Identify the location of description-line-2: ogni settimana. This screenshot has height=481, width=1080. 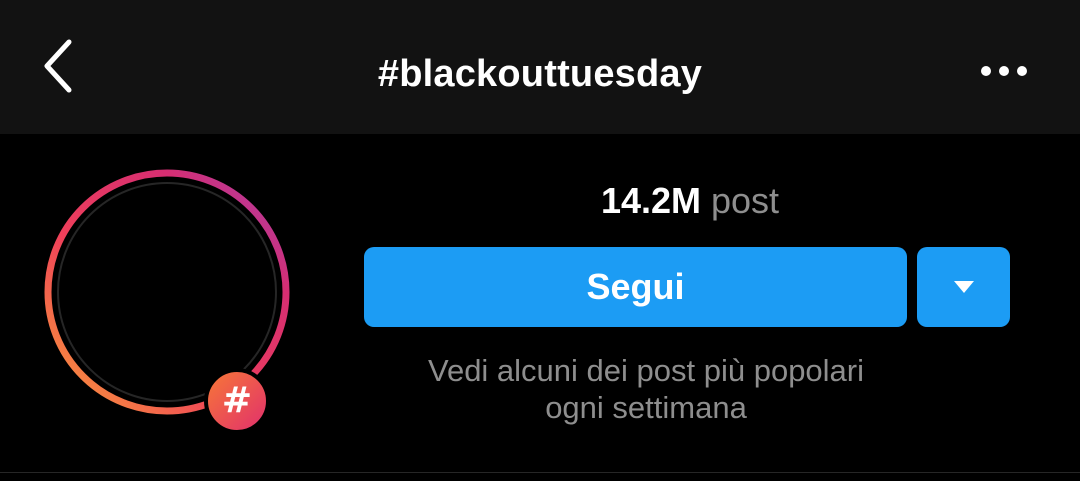
(646, 407).